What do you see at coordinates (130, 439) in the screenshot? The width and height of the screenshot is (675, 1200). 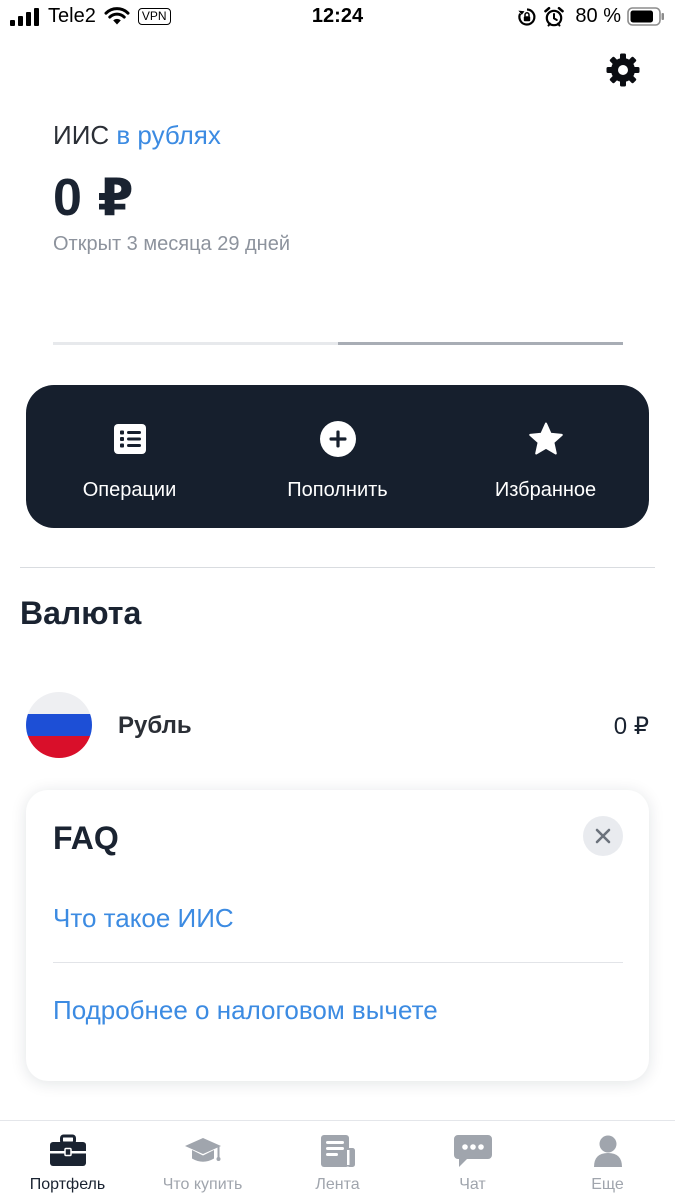 I see `list-icon` at bounding box center [130, 439].